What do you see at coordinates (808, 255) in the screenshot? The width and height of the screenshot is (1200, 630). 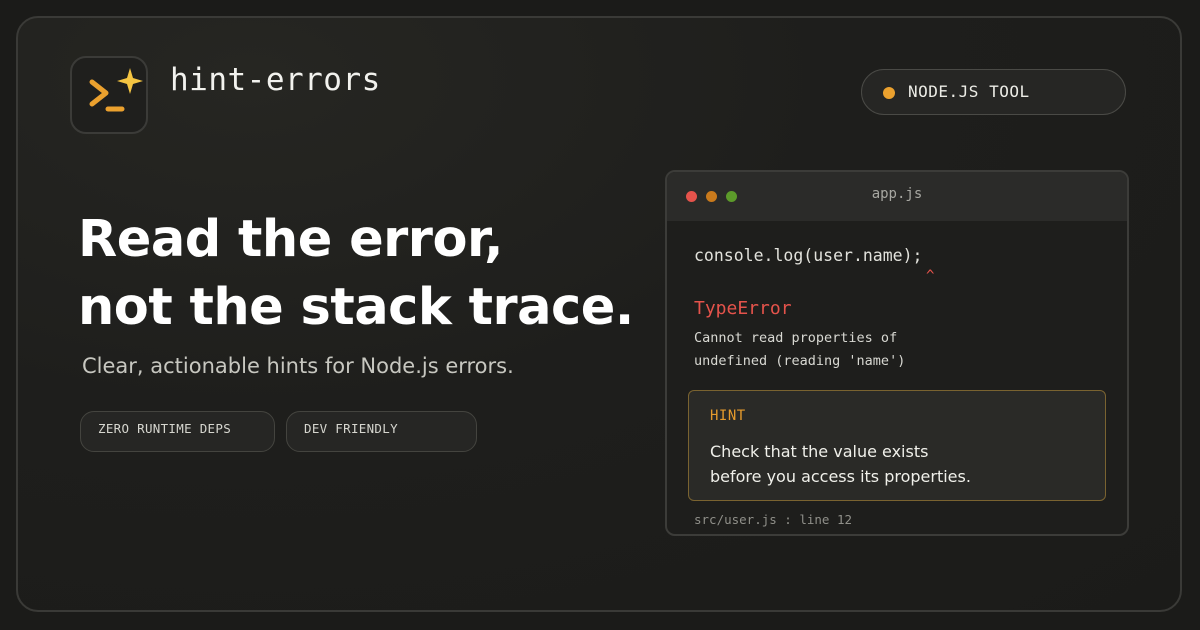 I see `code-line: console.log(user.name);` at bounding box center [808, 255].